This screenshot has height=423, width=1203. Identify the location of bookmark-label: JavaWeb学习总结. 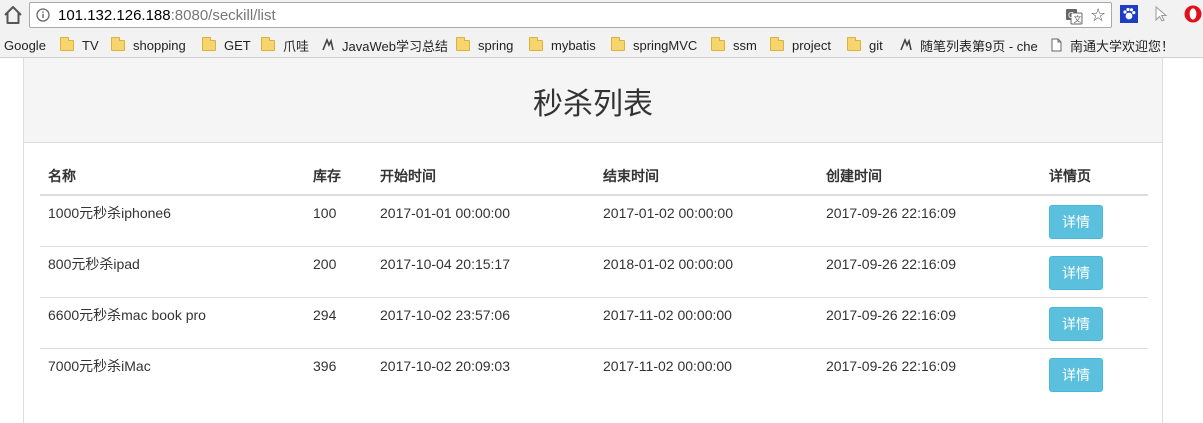
(395, 46).